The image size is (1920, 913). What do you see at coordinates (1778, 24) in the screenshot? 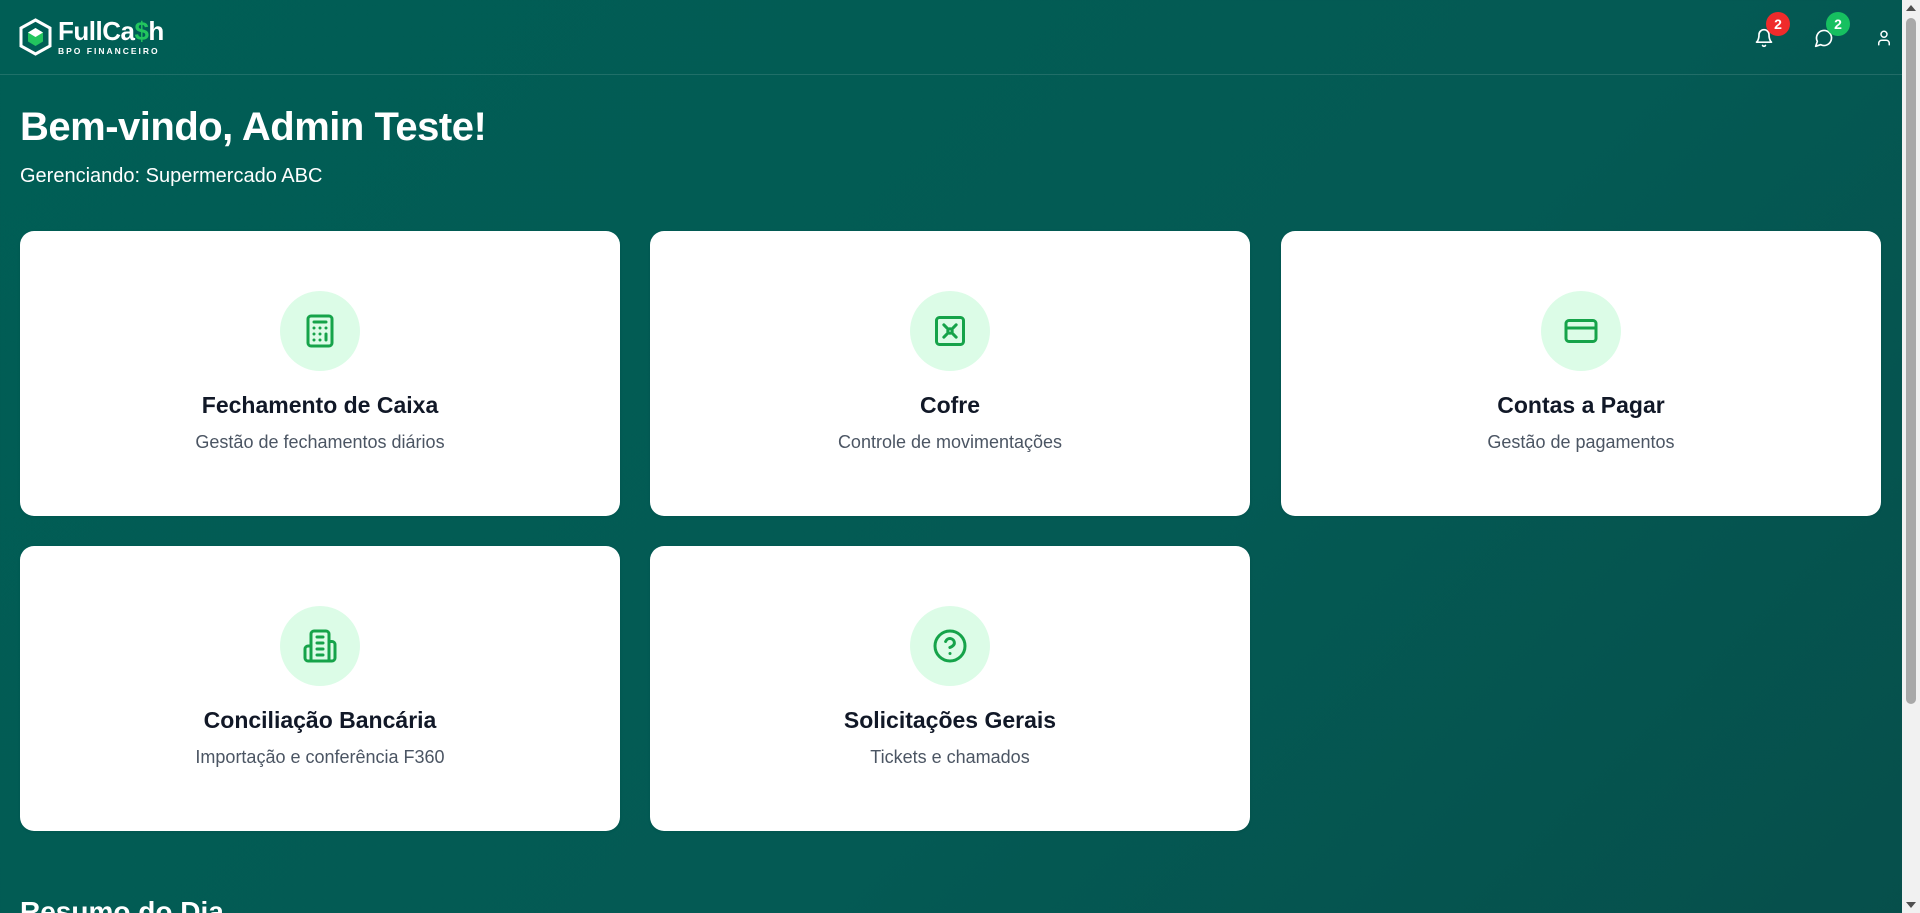
I see `notifications-badge: 2` at bounding box center [1778, 24].